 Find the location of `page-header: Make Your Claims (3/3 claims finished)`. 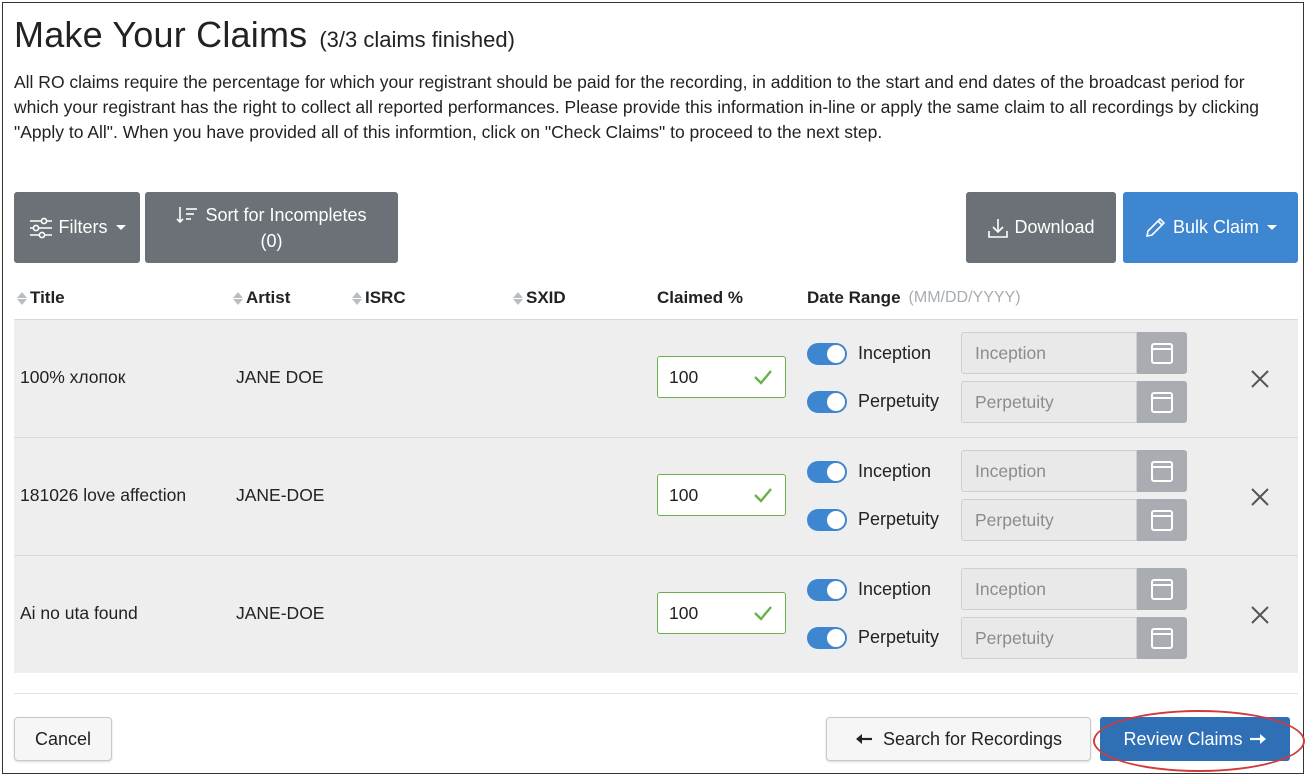

page-header: Make Your Claims (3/3 claims finished) is located at coordinates (264, 35).